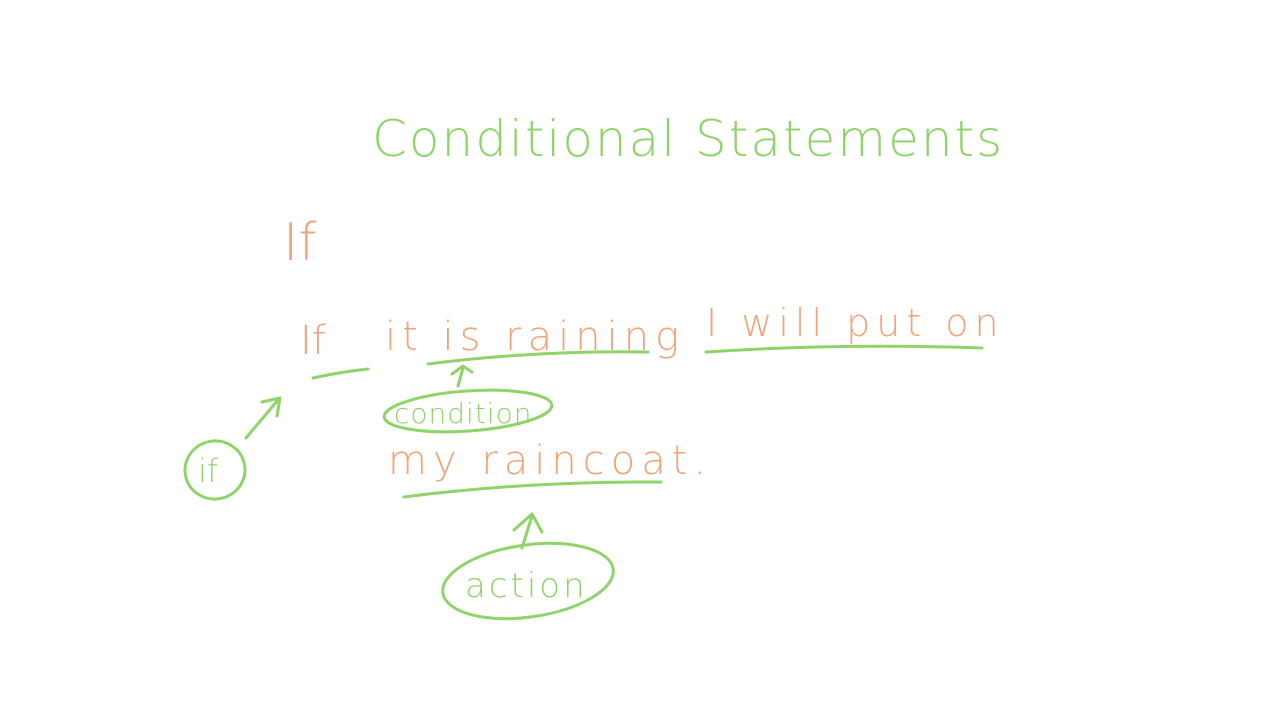  What do you see at coordinates (262, 419) in the screenshot?
I see `if-arrow` at bounding box center [262, 419].